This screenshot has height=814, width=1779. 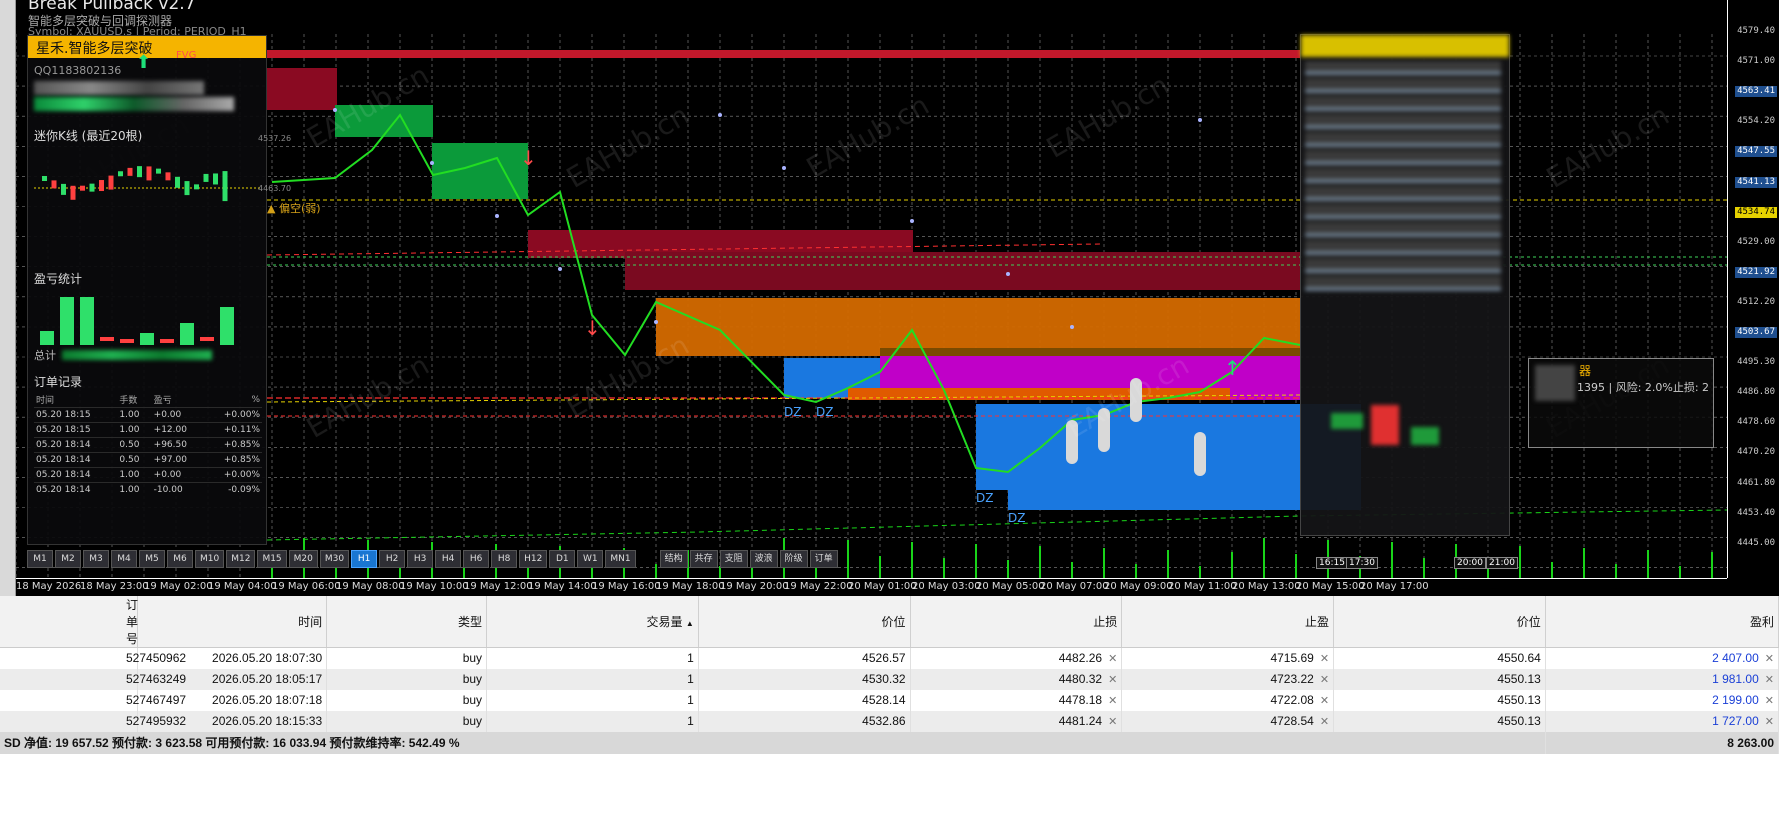 I want to click on profit-cell-value: 1 981.00, so click(x=1735, y=679).